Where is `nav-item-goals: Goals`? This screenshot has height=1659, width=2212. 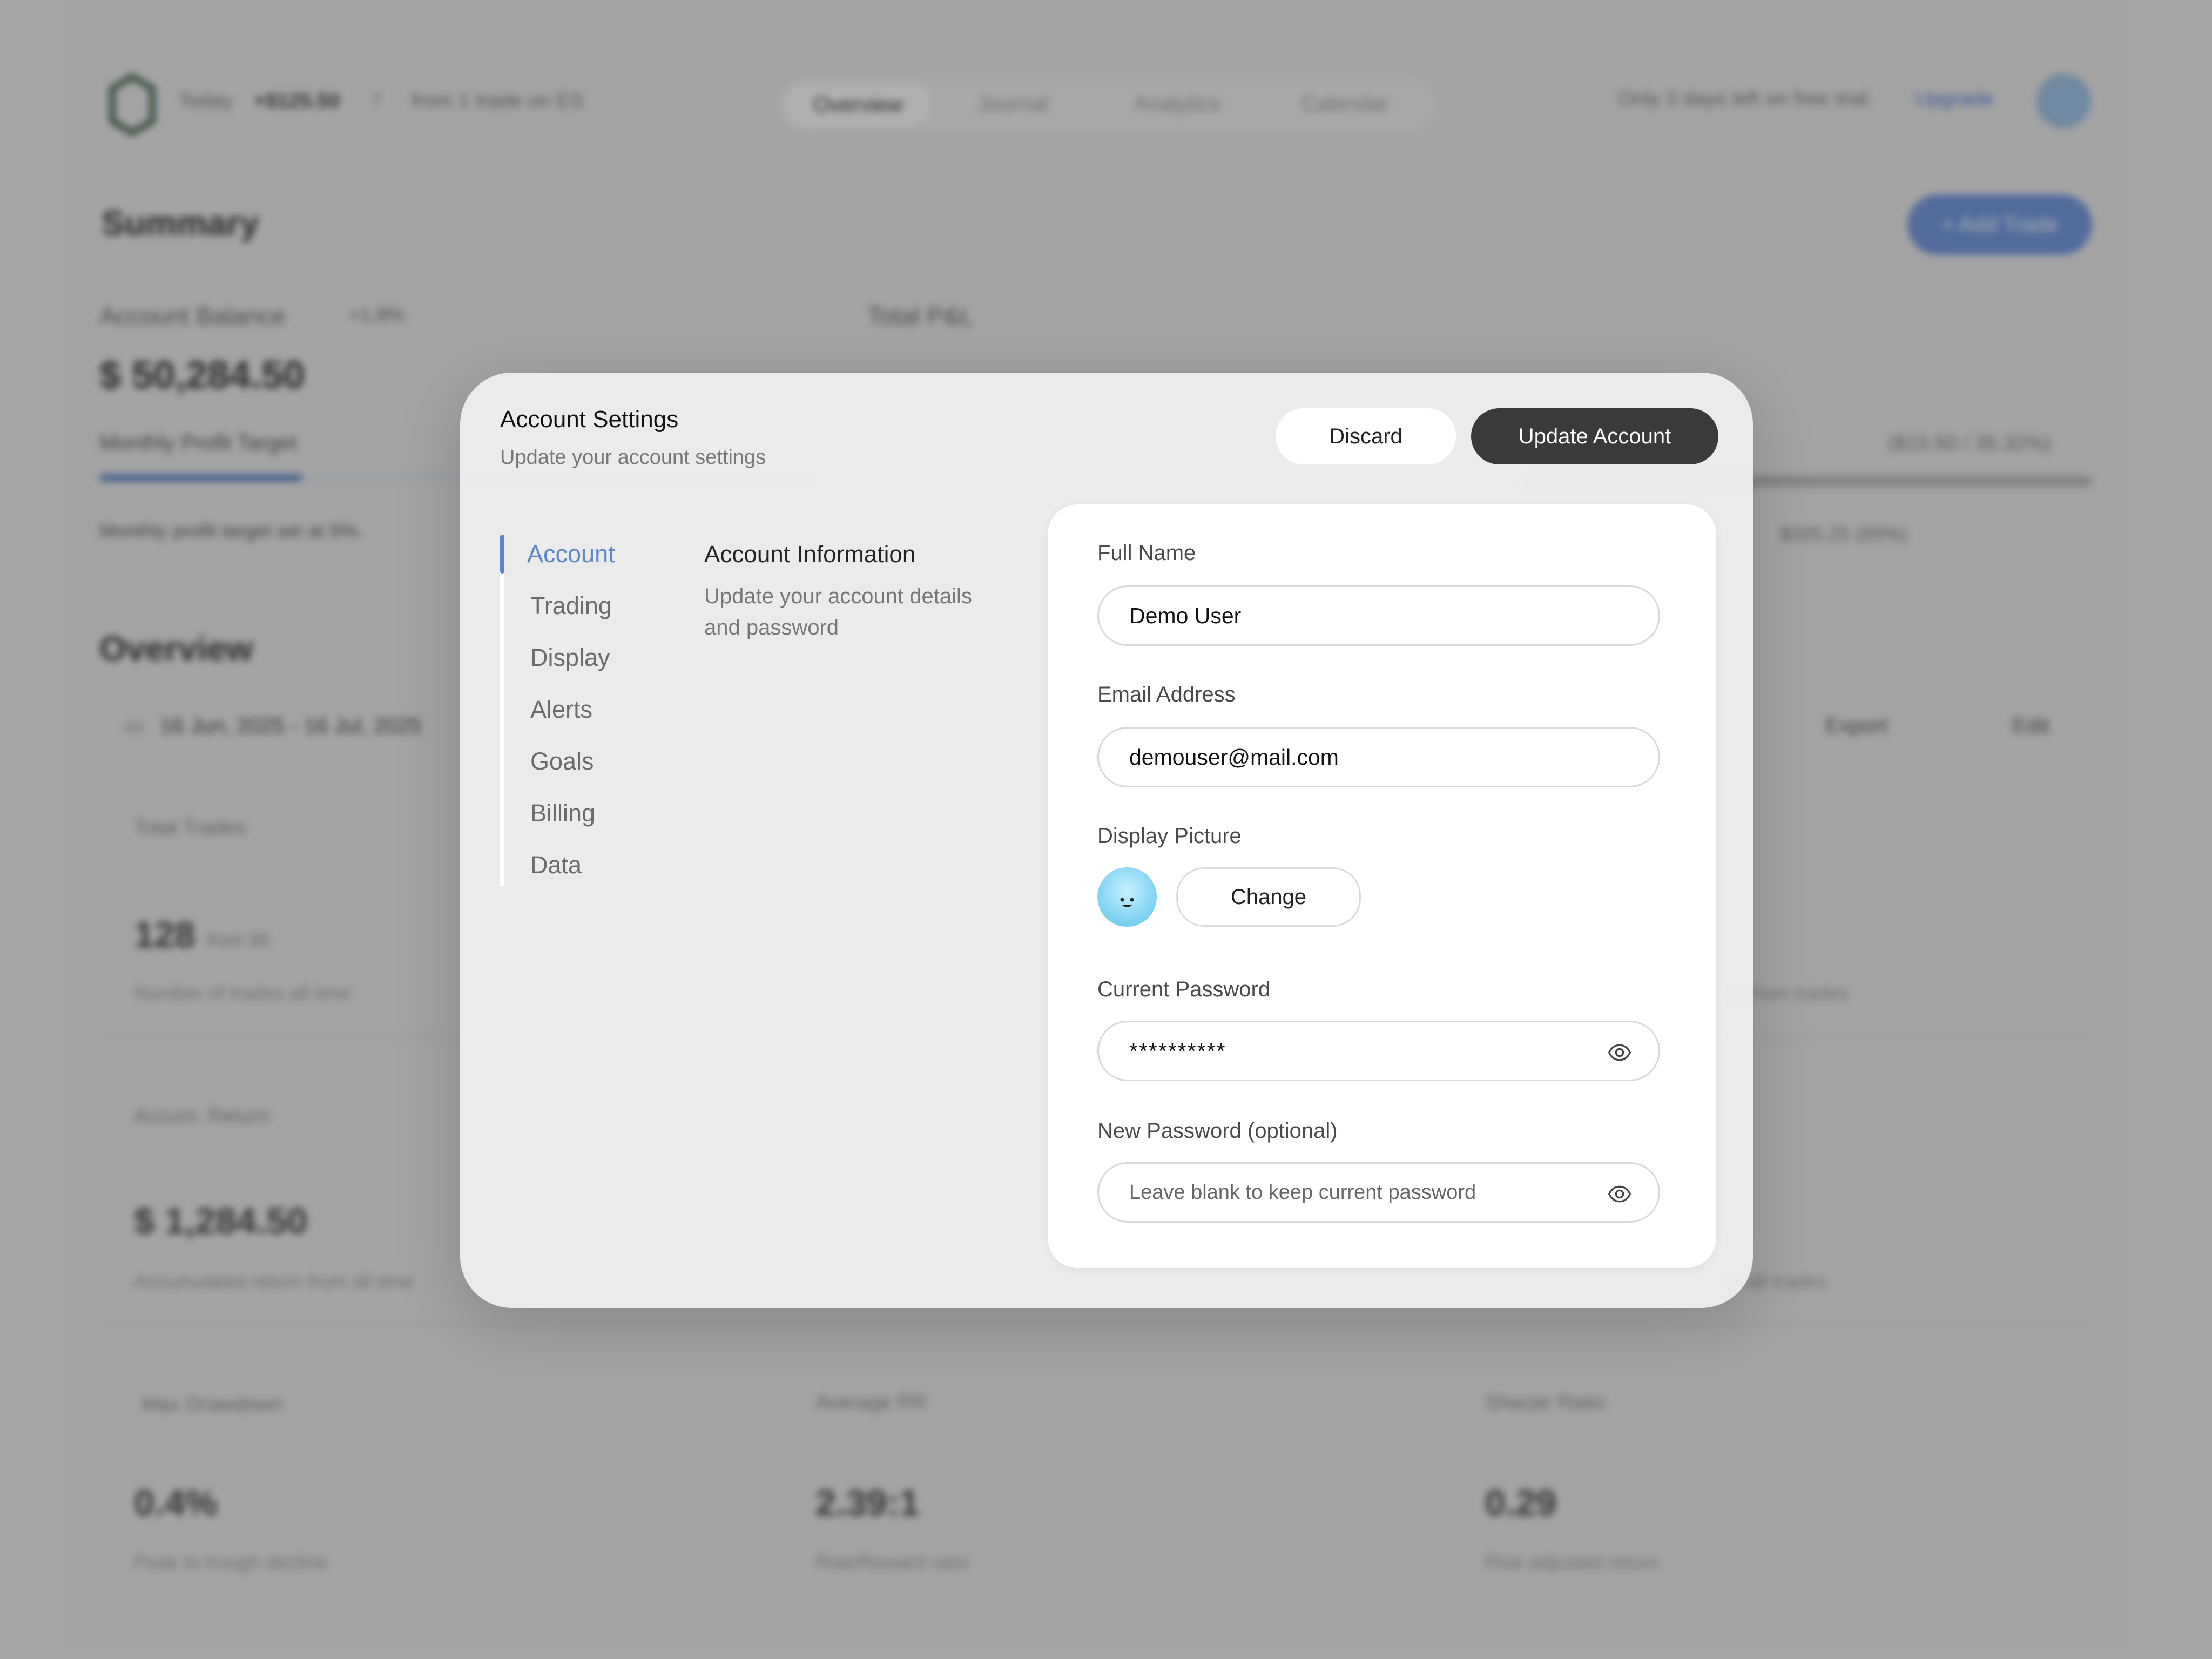 nav-item-goals: Goals is located at coordinates (562, 761).